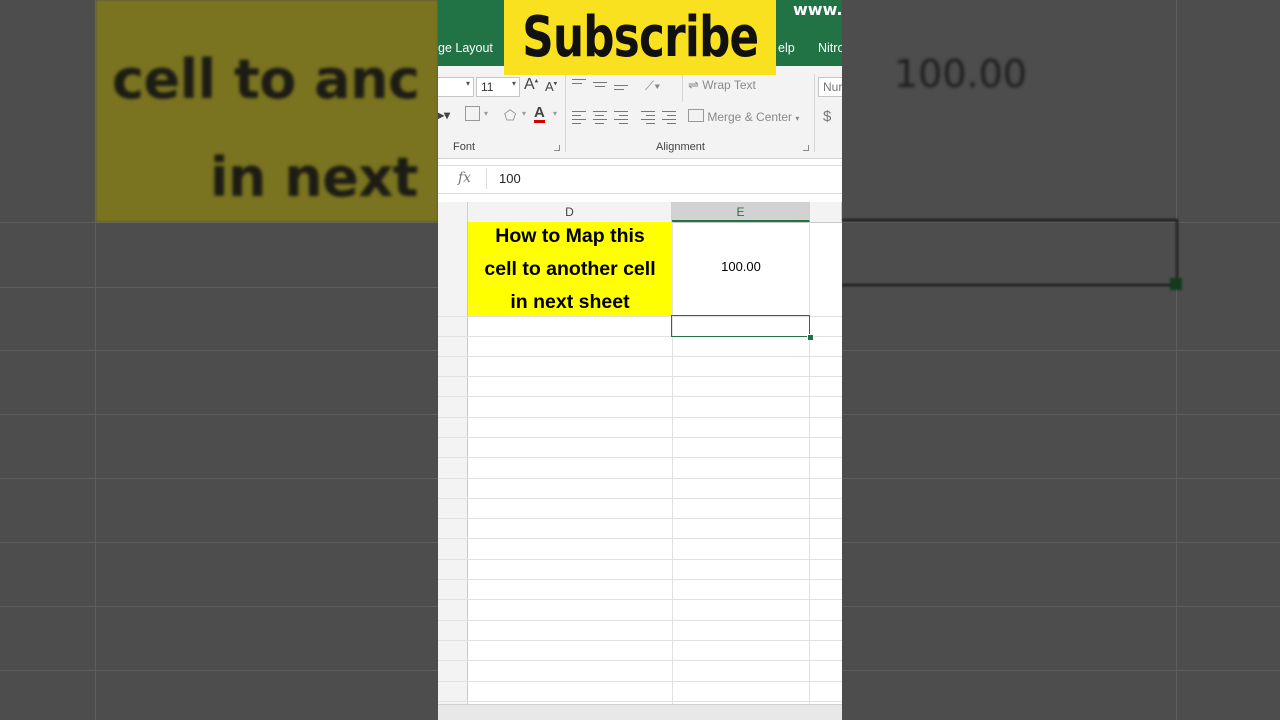 This screenshot has width=1280, height=720. Describe the element at coordinates (444, 115) in the screenshot. I see `underline-dropdown: ▸▾` at that location.